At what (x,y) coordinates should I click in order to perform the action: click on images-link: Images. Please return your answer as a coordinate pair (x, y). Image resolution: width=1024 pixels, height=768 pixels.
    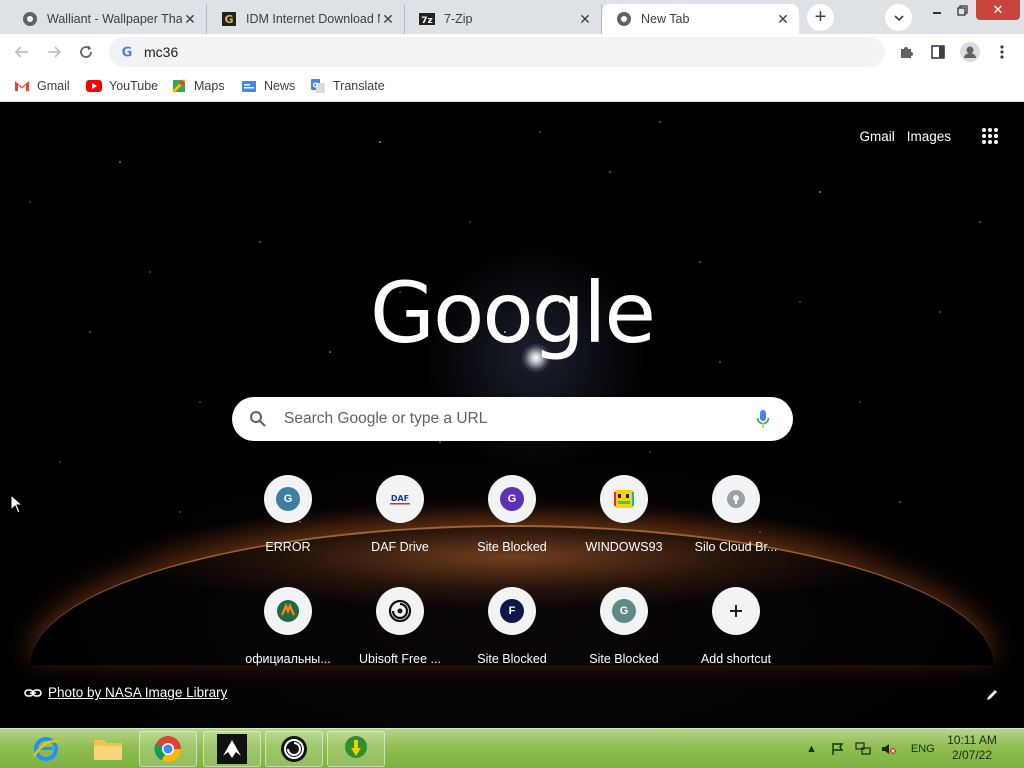
    Looking at the image, I should click on (929, 136).